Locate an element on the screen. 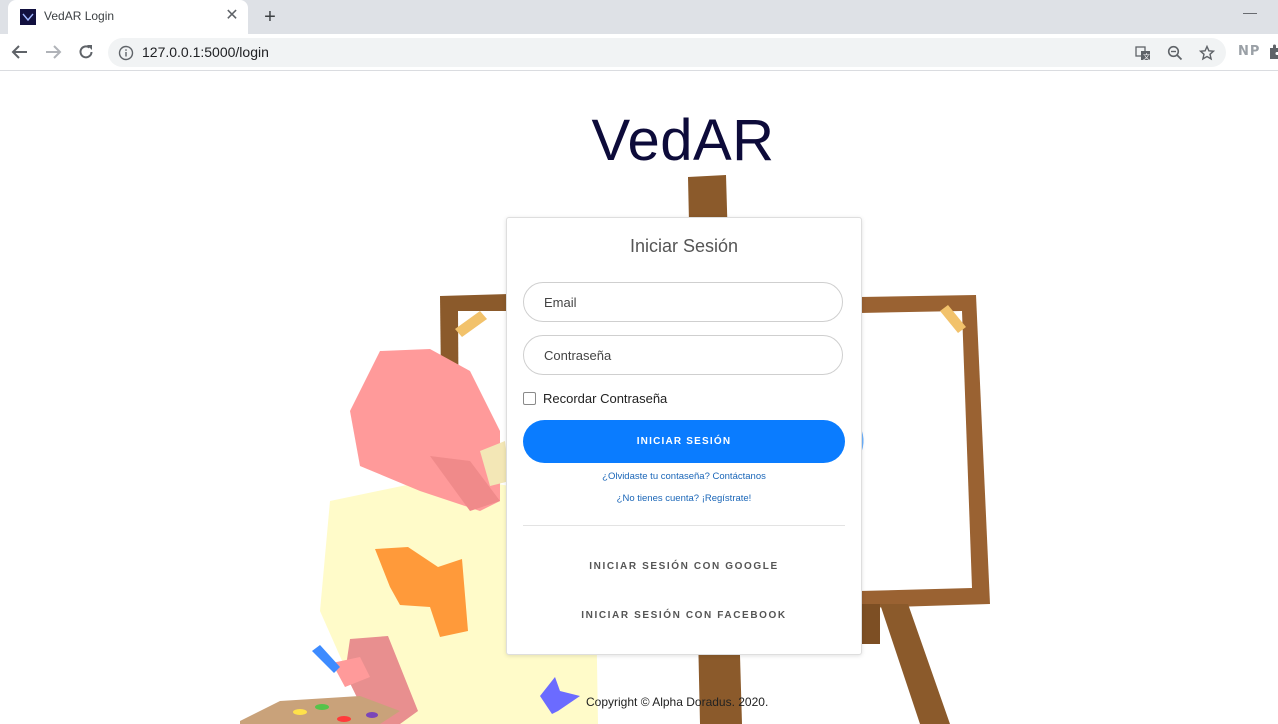 The image size is (1278, 724). zoom-icon is located at coordinates (1175, 53).